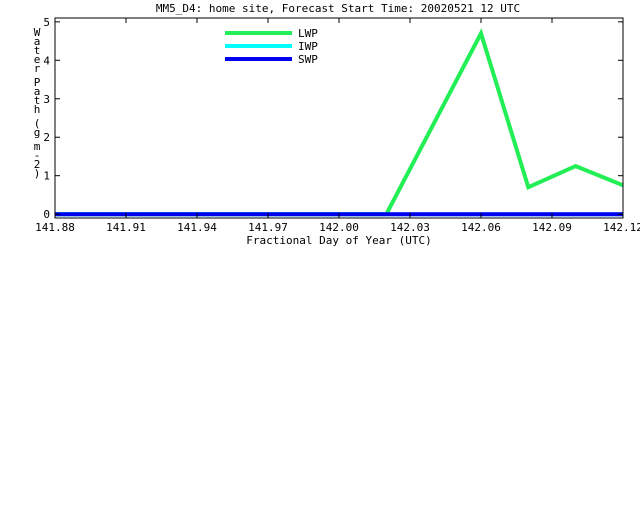 The width and height of the screenshot is (640, 512). Describe the element at coordinates (46, 60) in the screenshot. I see `y-tick-label: 4` at that location.